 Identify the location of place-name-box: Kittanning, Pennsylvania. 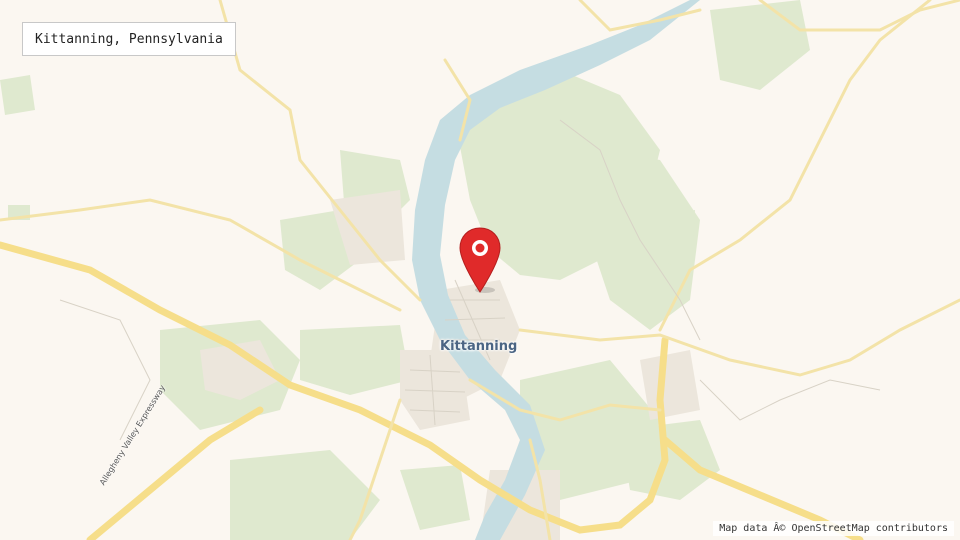
(129, 39).